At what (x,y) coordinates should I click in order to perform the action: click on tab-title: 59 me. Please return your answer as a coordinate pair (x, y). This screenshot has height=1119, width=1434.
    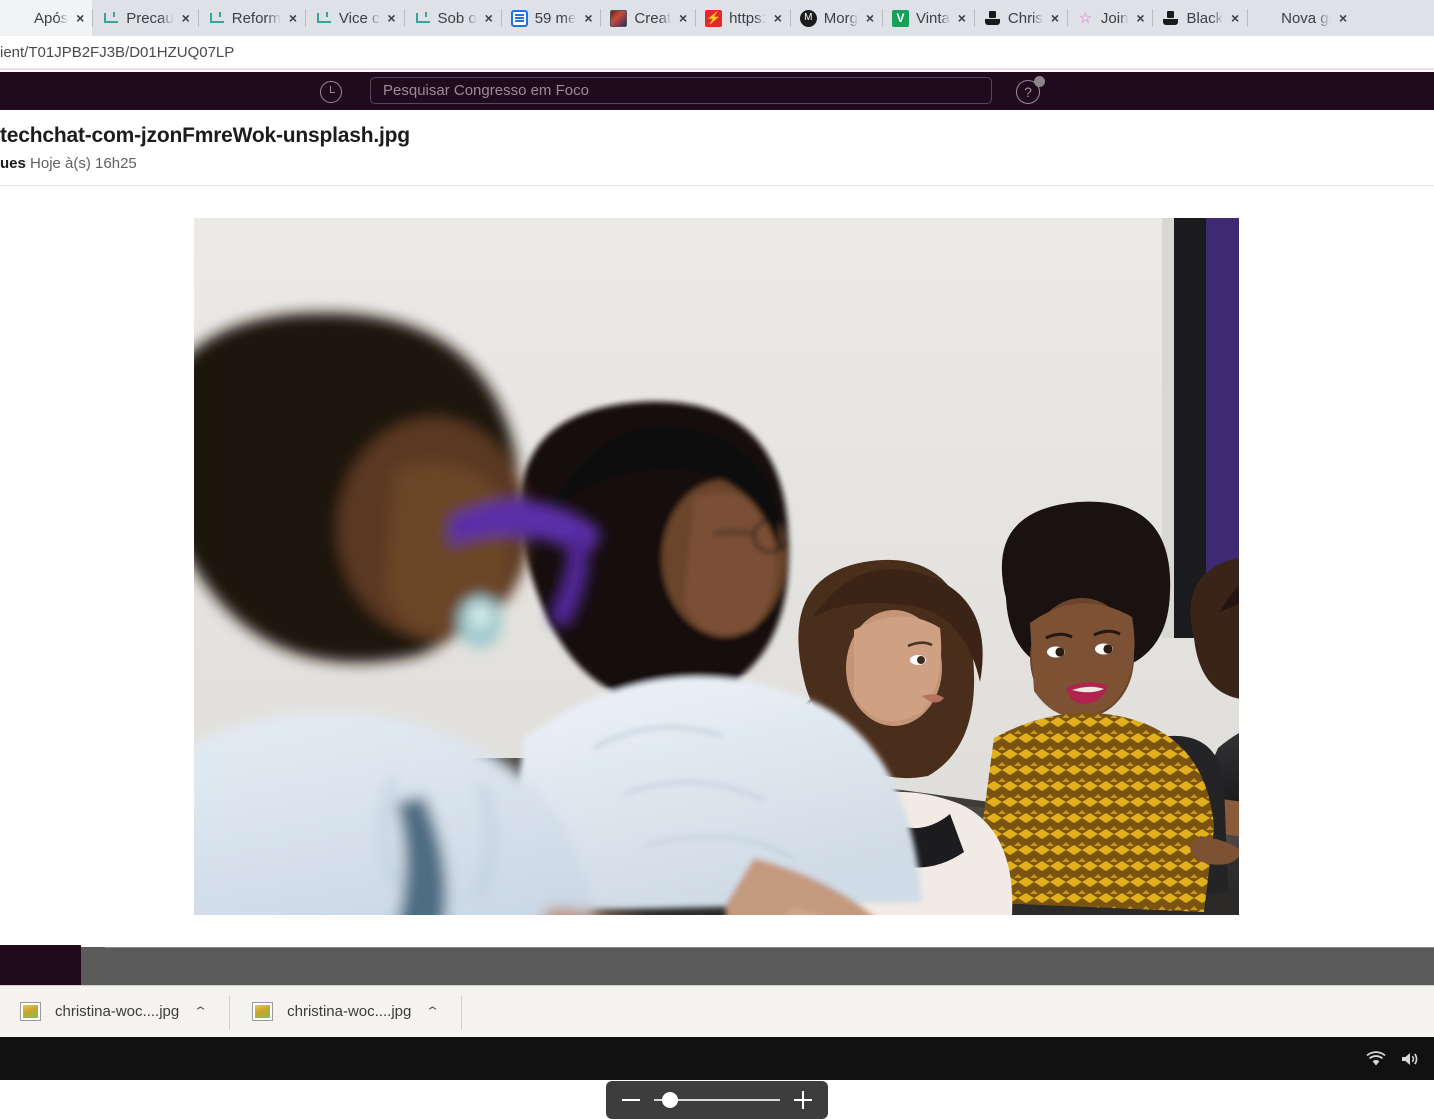
    Looking at the image, I should click on (555, 18).